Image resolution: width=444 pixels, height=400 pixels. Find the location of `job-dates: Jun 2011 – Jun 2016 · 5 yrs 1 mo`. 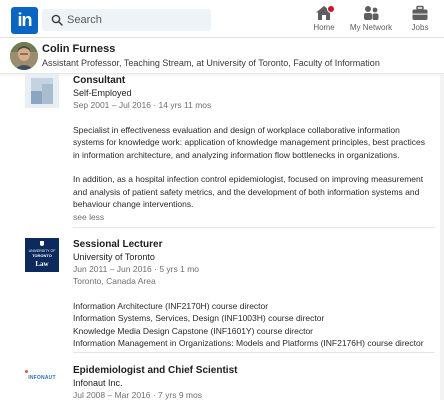

job-dates: Jun 2011 – Jun 2016 · 5 yrs 1 mo is located at coordinates (136, 269).